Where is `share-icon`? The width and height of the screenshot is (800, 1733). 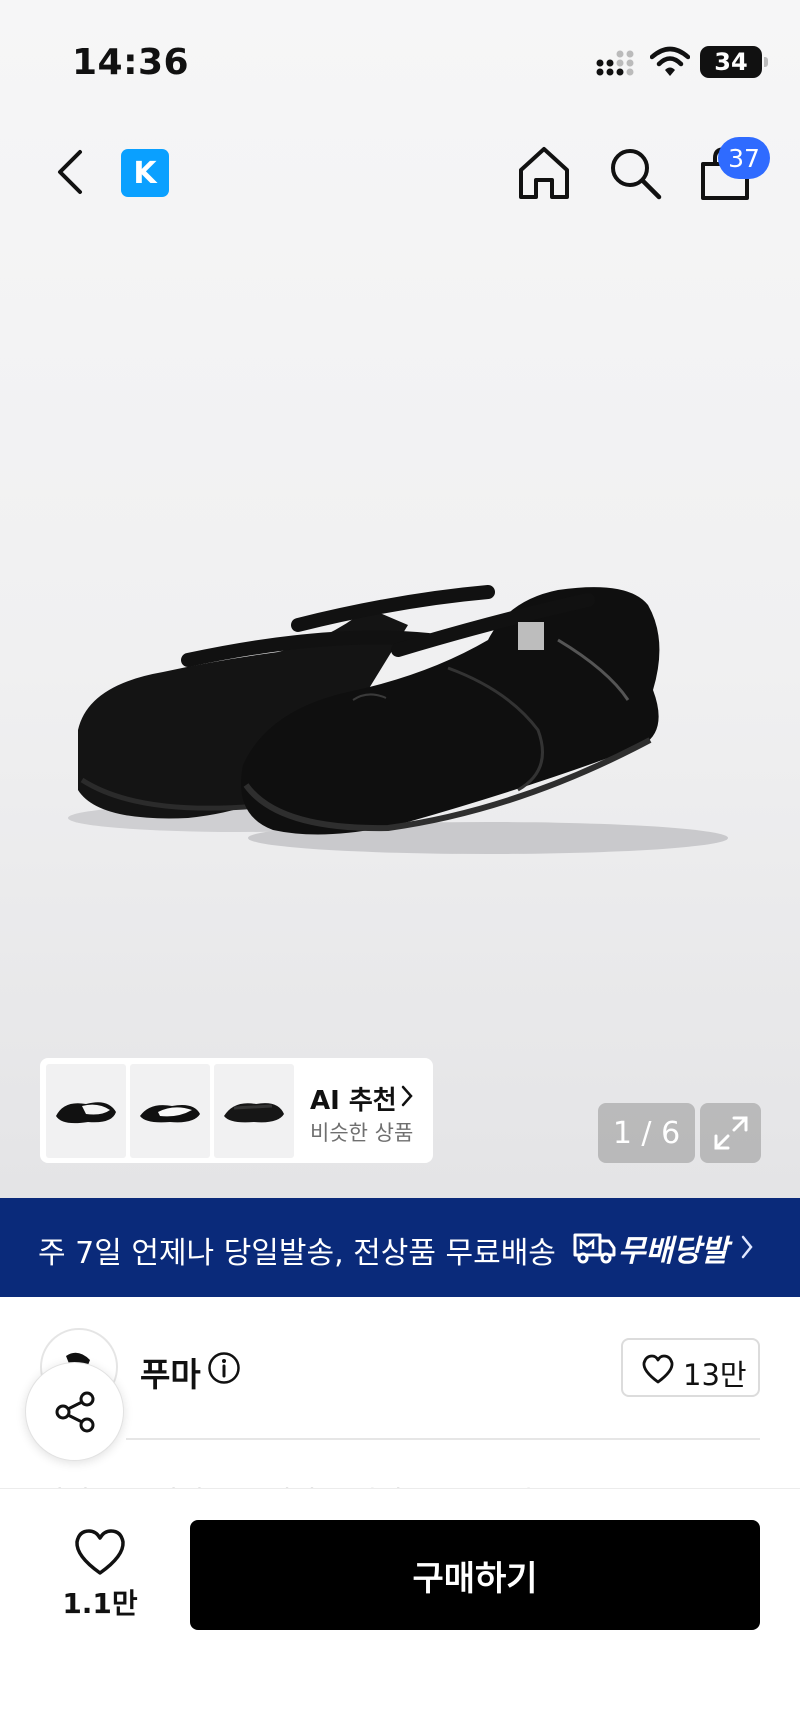
share-icon is located at coordinates (75, 1412).